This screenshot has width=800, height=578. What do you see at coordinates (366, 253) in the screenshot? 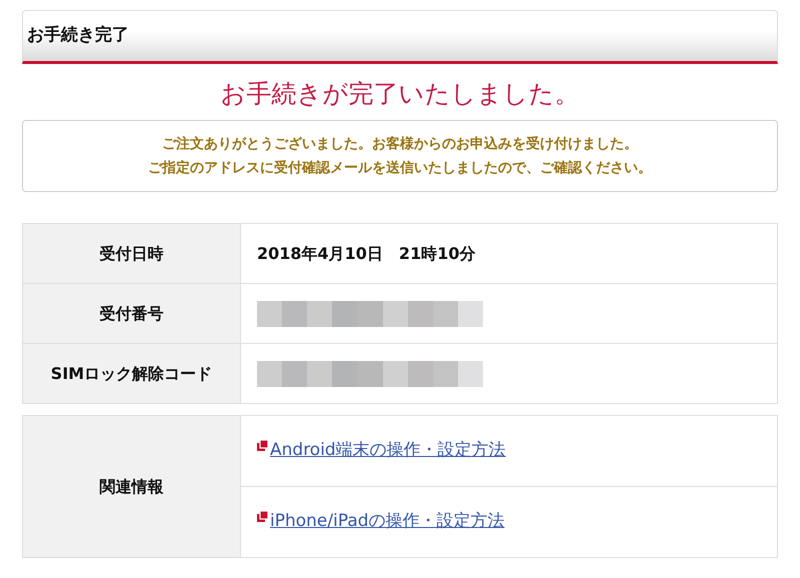
I see `row-value: 2018年4月10日 21時10分` at bounding box center [366, 253].